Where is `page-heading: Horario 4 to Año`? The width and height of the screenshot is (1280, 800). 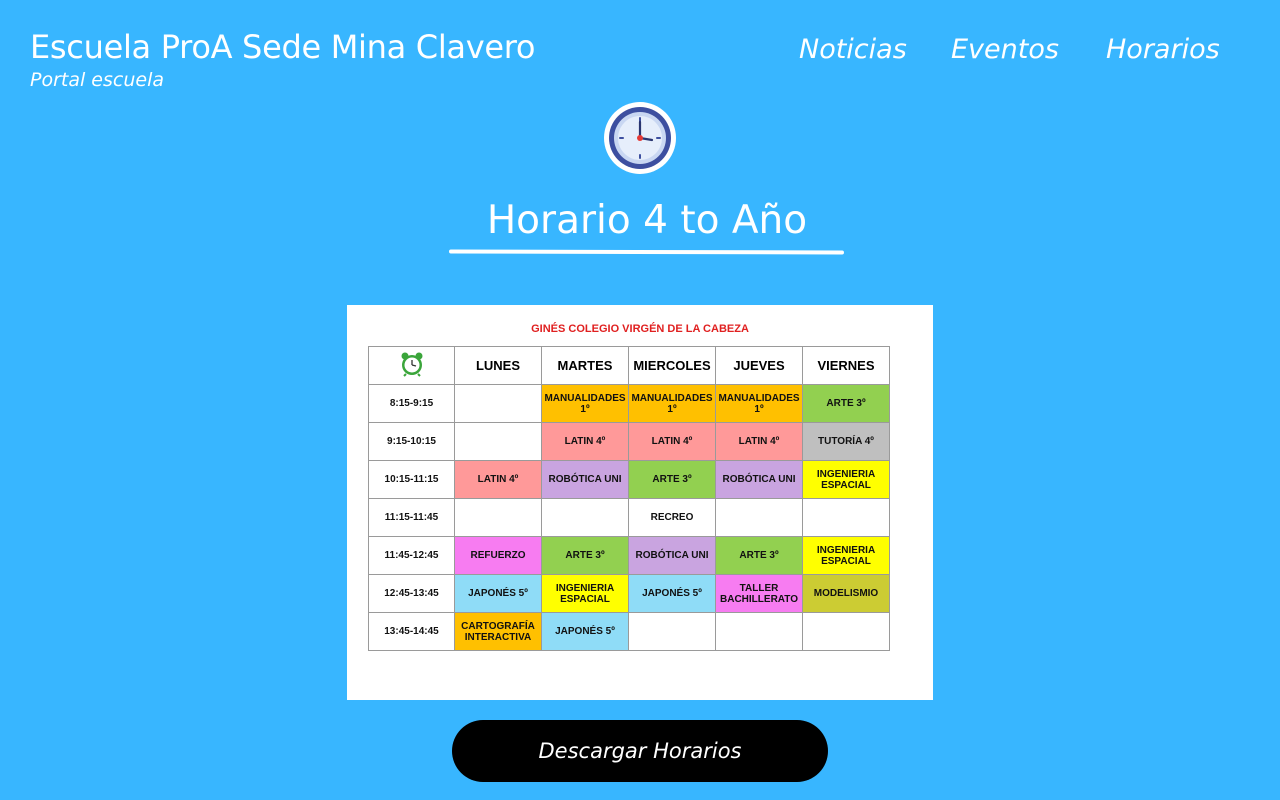 page-heading: Horario 4 to Año is located at coordinates (647, 220).